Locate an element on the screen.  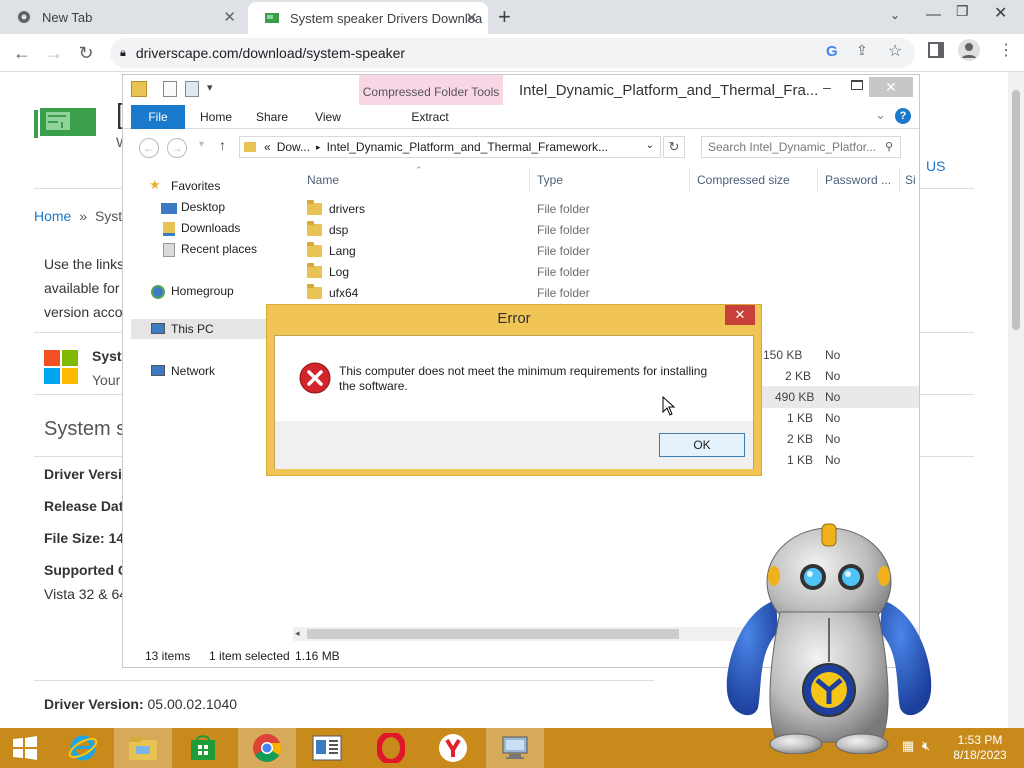
list-item: ufx64 File folder is located at coordinates (612, 293).